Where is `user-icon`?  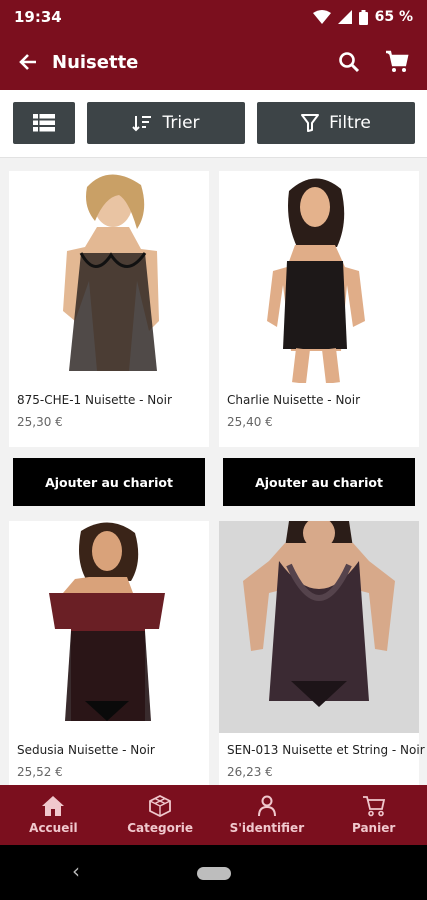 user-icon is located at coordinates (266, 806).